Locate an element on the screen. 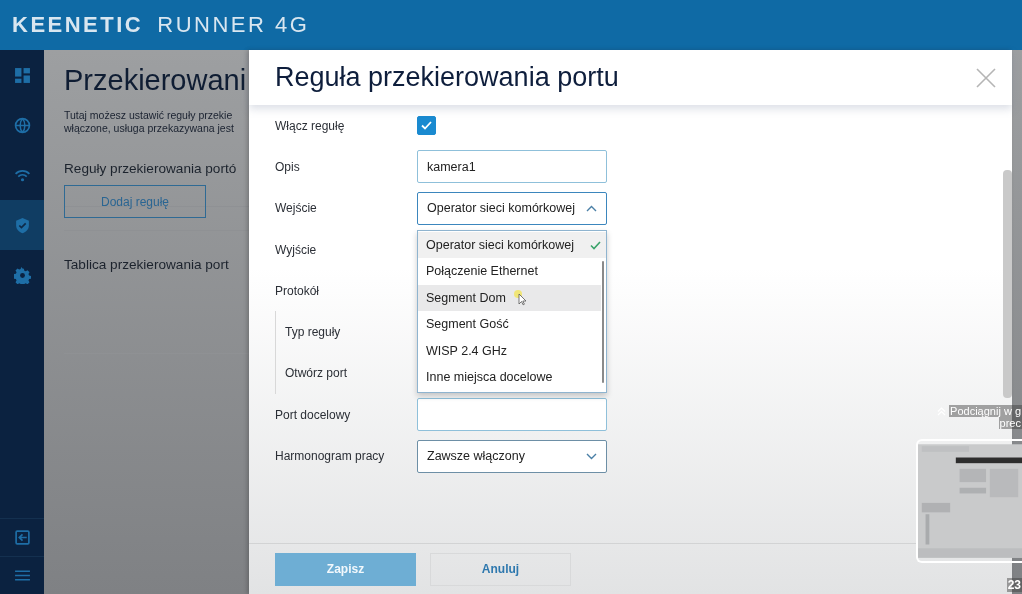  hint-text: prec is located at coordinates (1010, 423).